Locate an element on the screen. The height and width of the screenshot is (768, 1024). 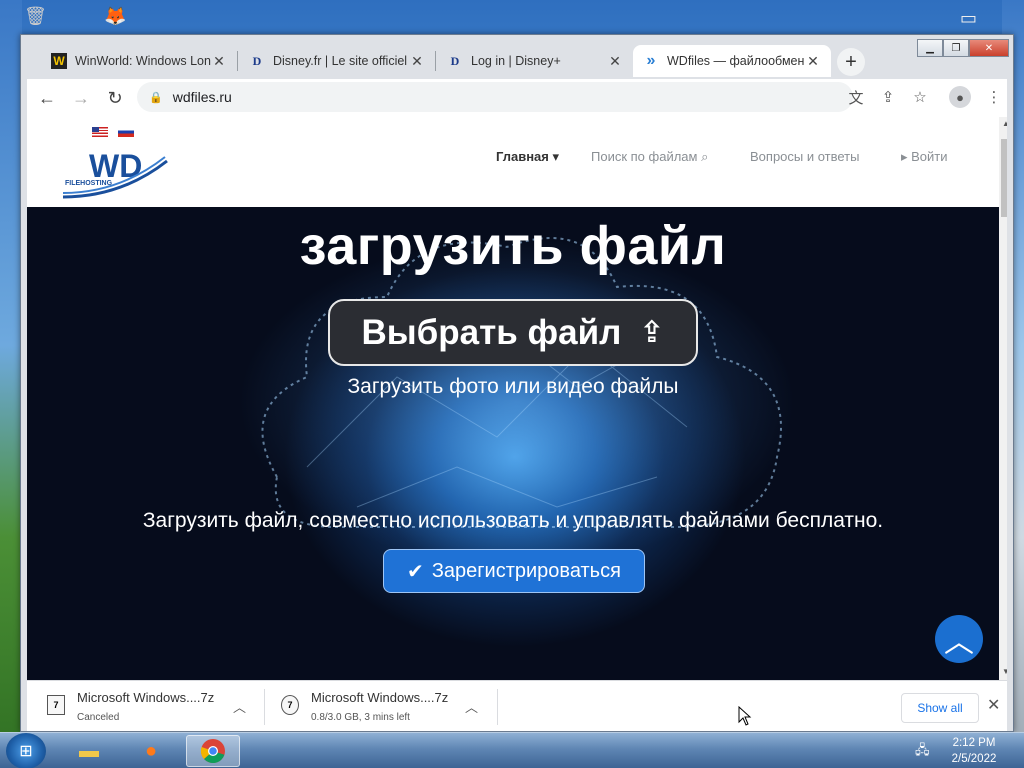
chrome-logo-icon is located at coordinates (212, 751).